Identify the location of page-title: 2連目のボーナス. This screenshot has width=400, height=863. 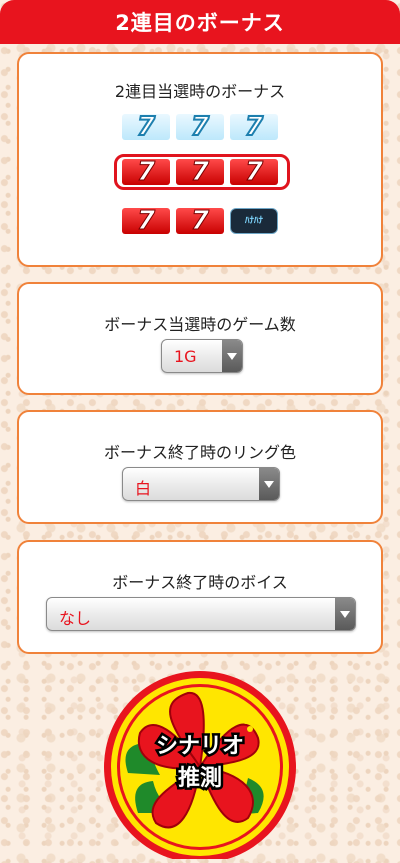
(200, 23).